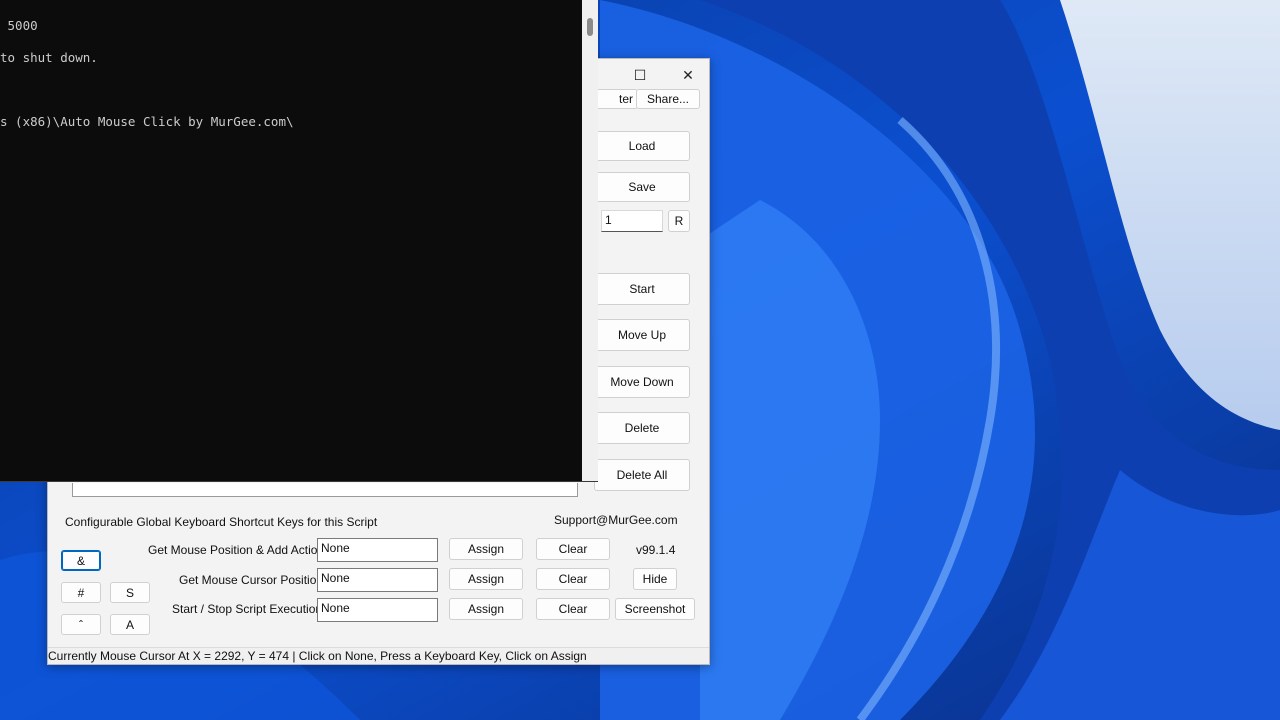  What do you see at coordinates (617, 99) in the screenshot?
I see `filter-button: ter` at bounding box center [617, 99].